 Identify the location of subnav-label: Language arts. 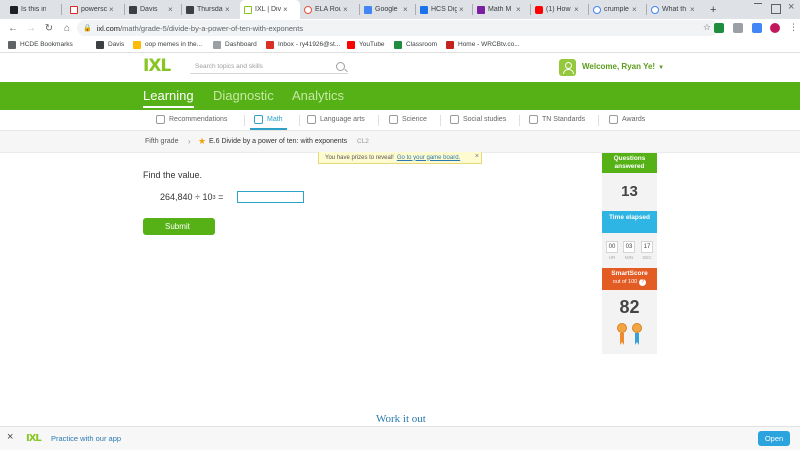
(342, 119).